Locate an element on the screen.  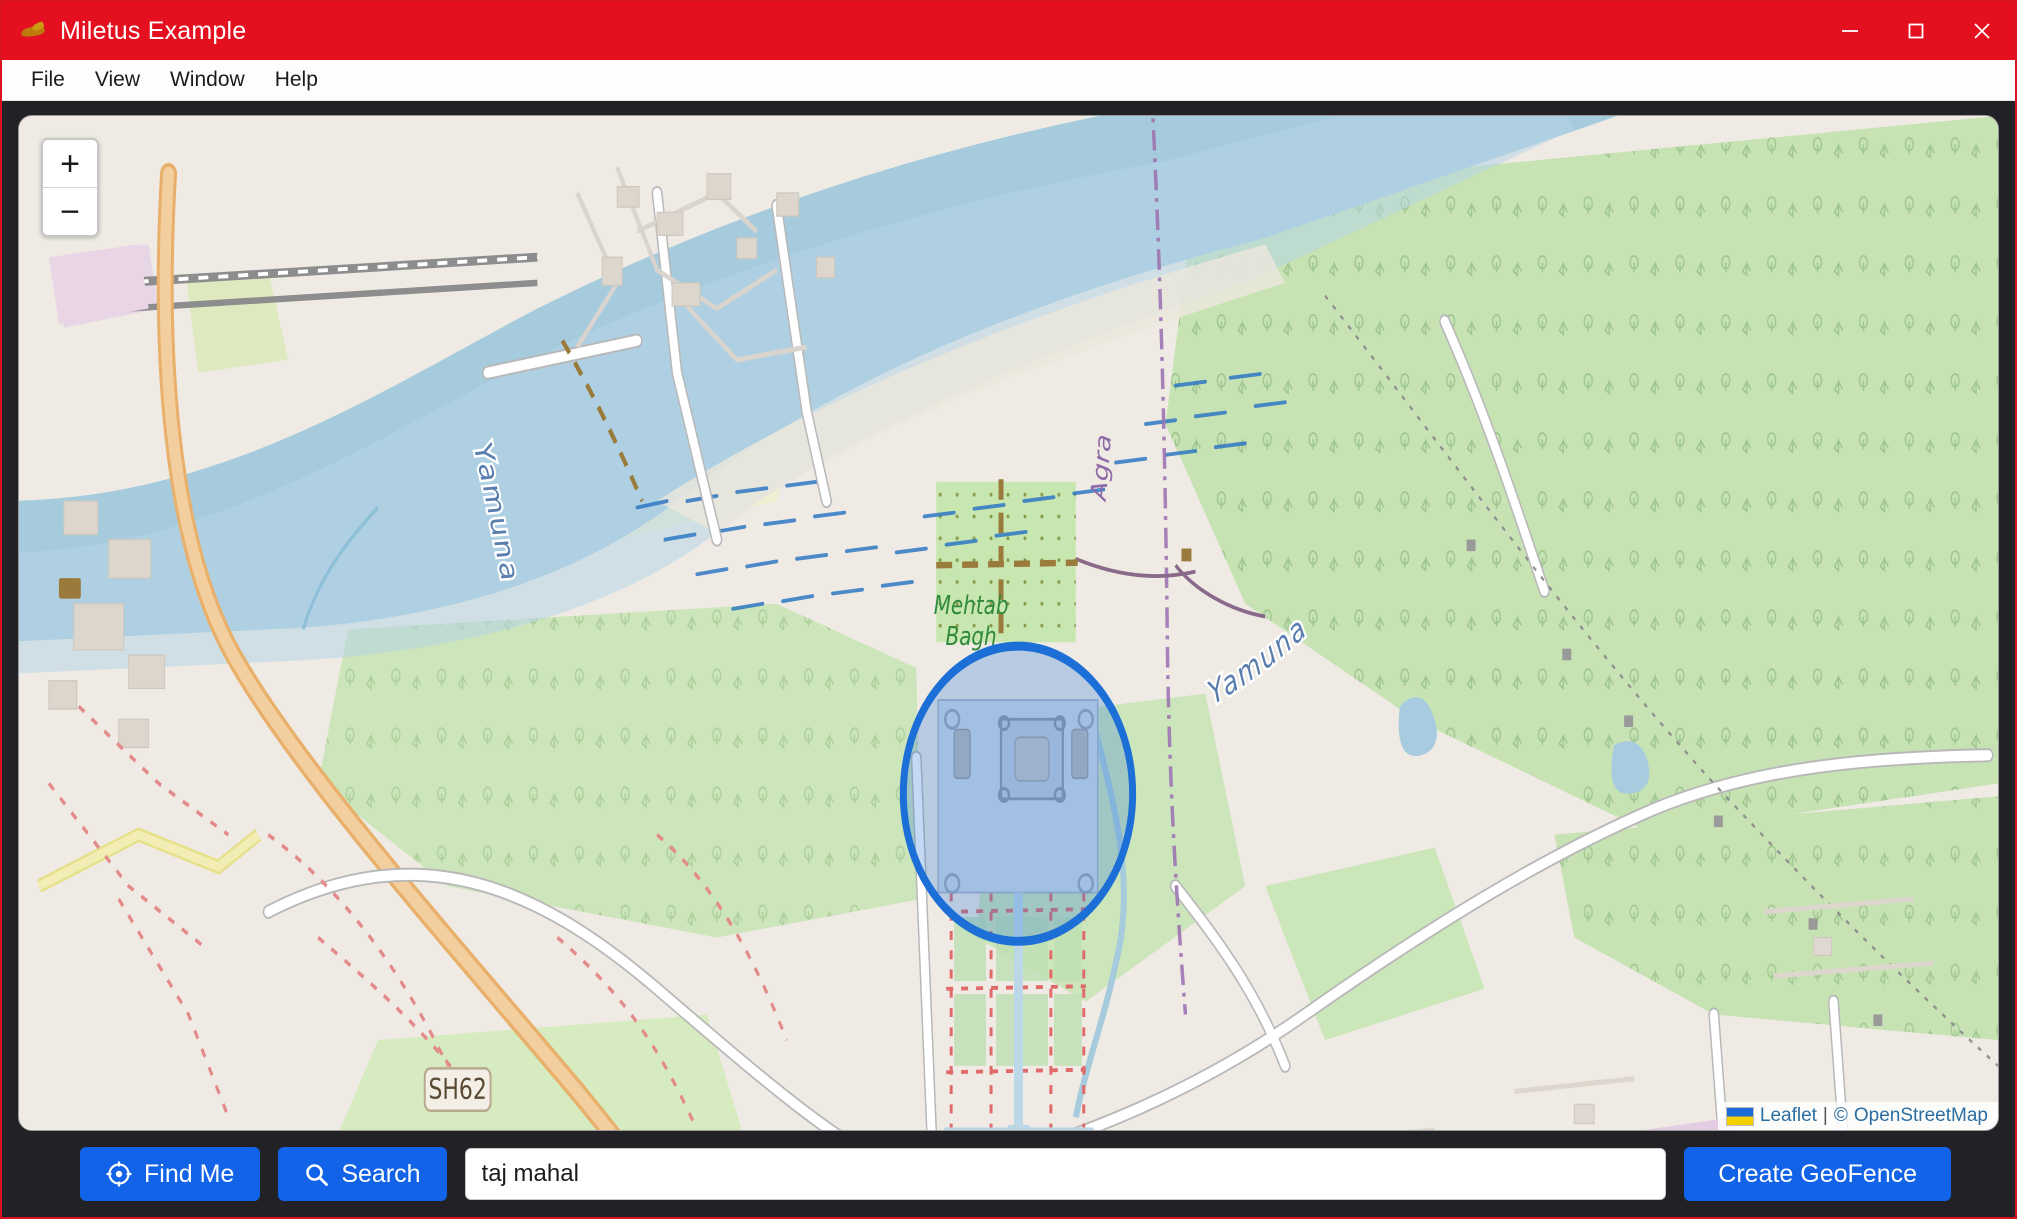
geofence-circle is located at coordinates (1018, 793).